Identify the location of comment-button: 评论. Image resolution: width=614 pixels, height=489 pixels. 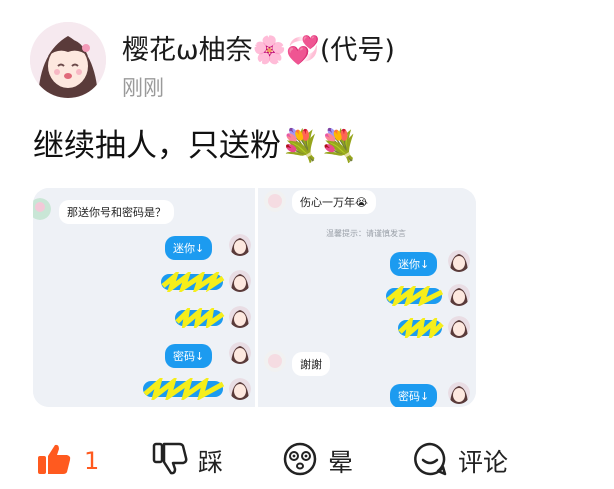
(460, 461).